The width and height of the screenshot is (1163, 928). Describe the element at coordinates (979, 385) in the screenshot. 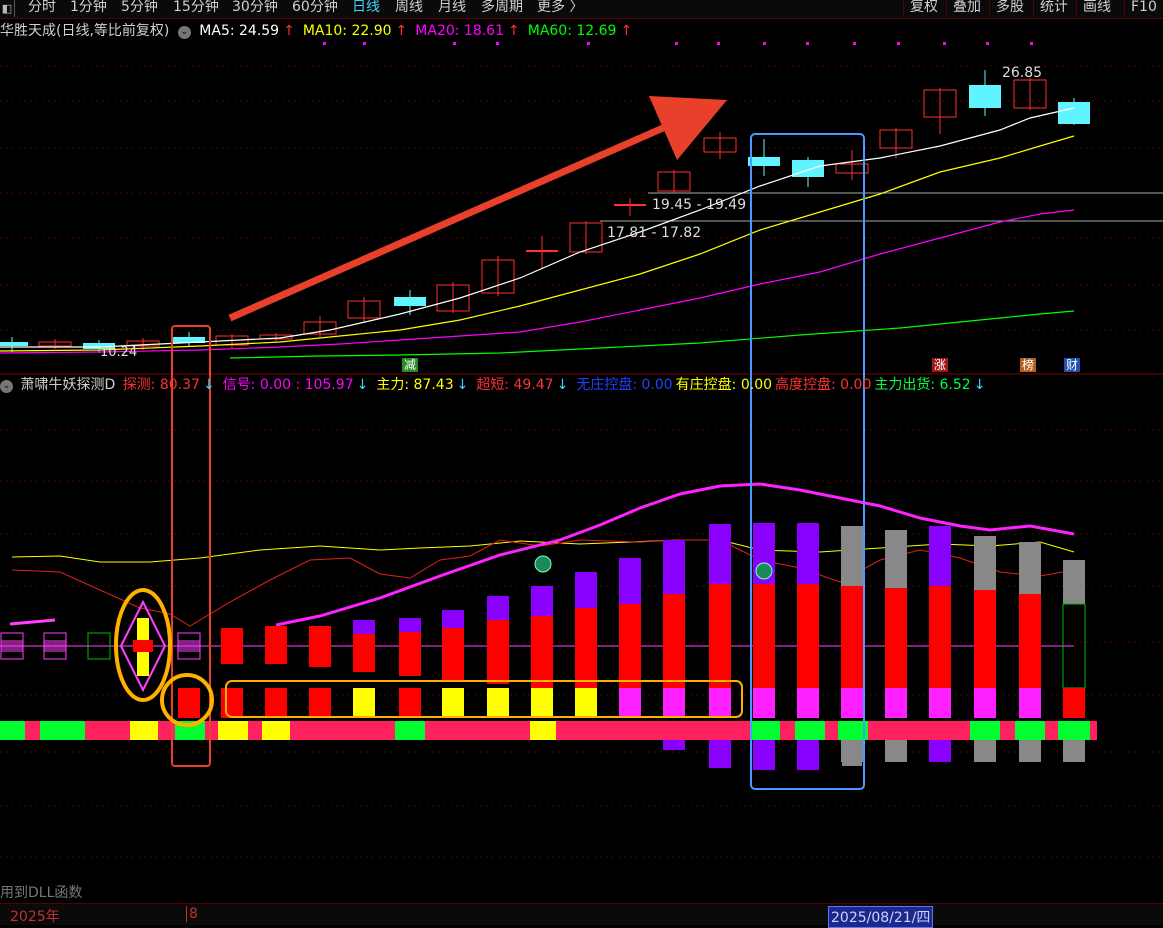

I see `indicator-arrow-7: ↓` at that location.